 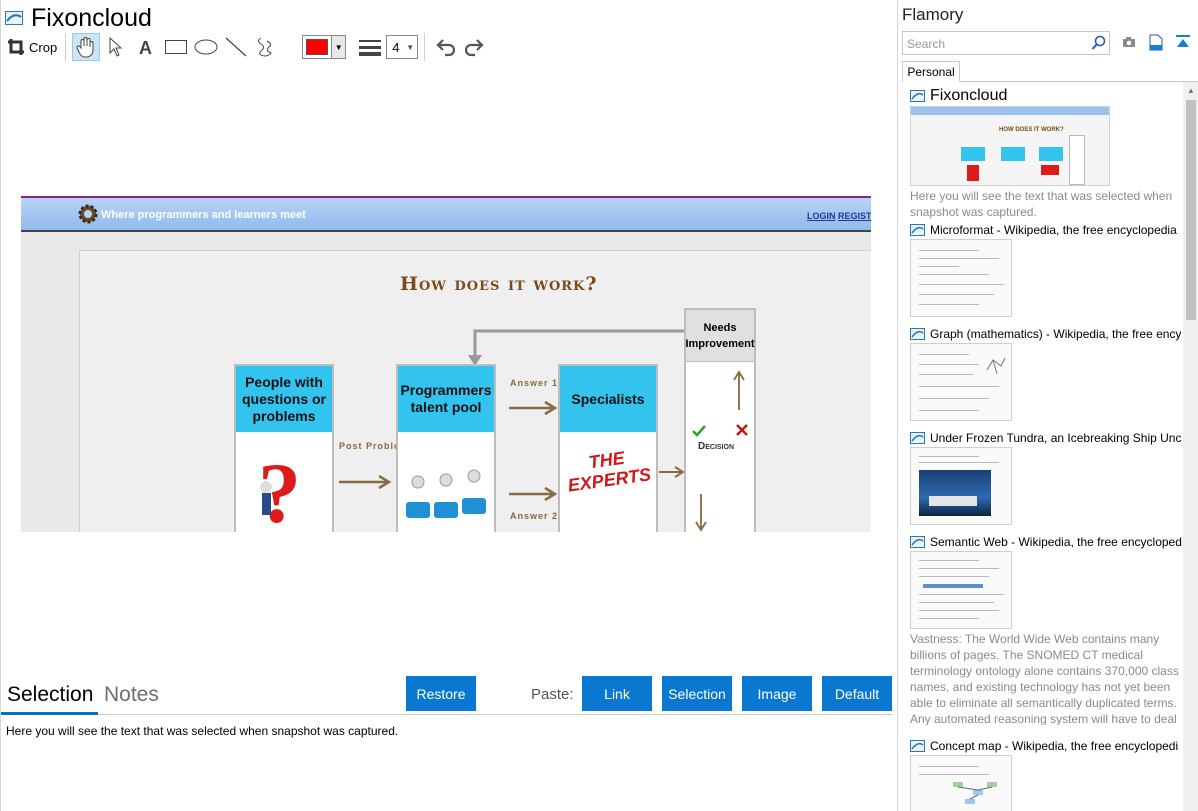 I want to click on freehand-tool-button, so click(x=266, y=47).